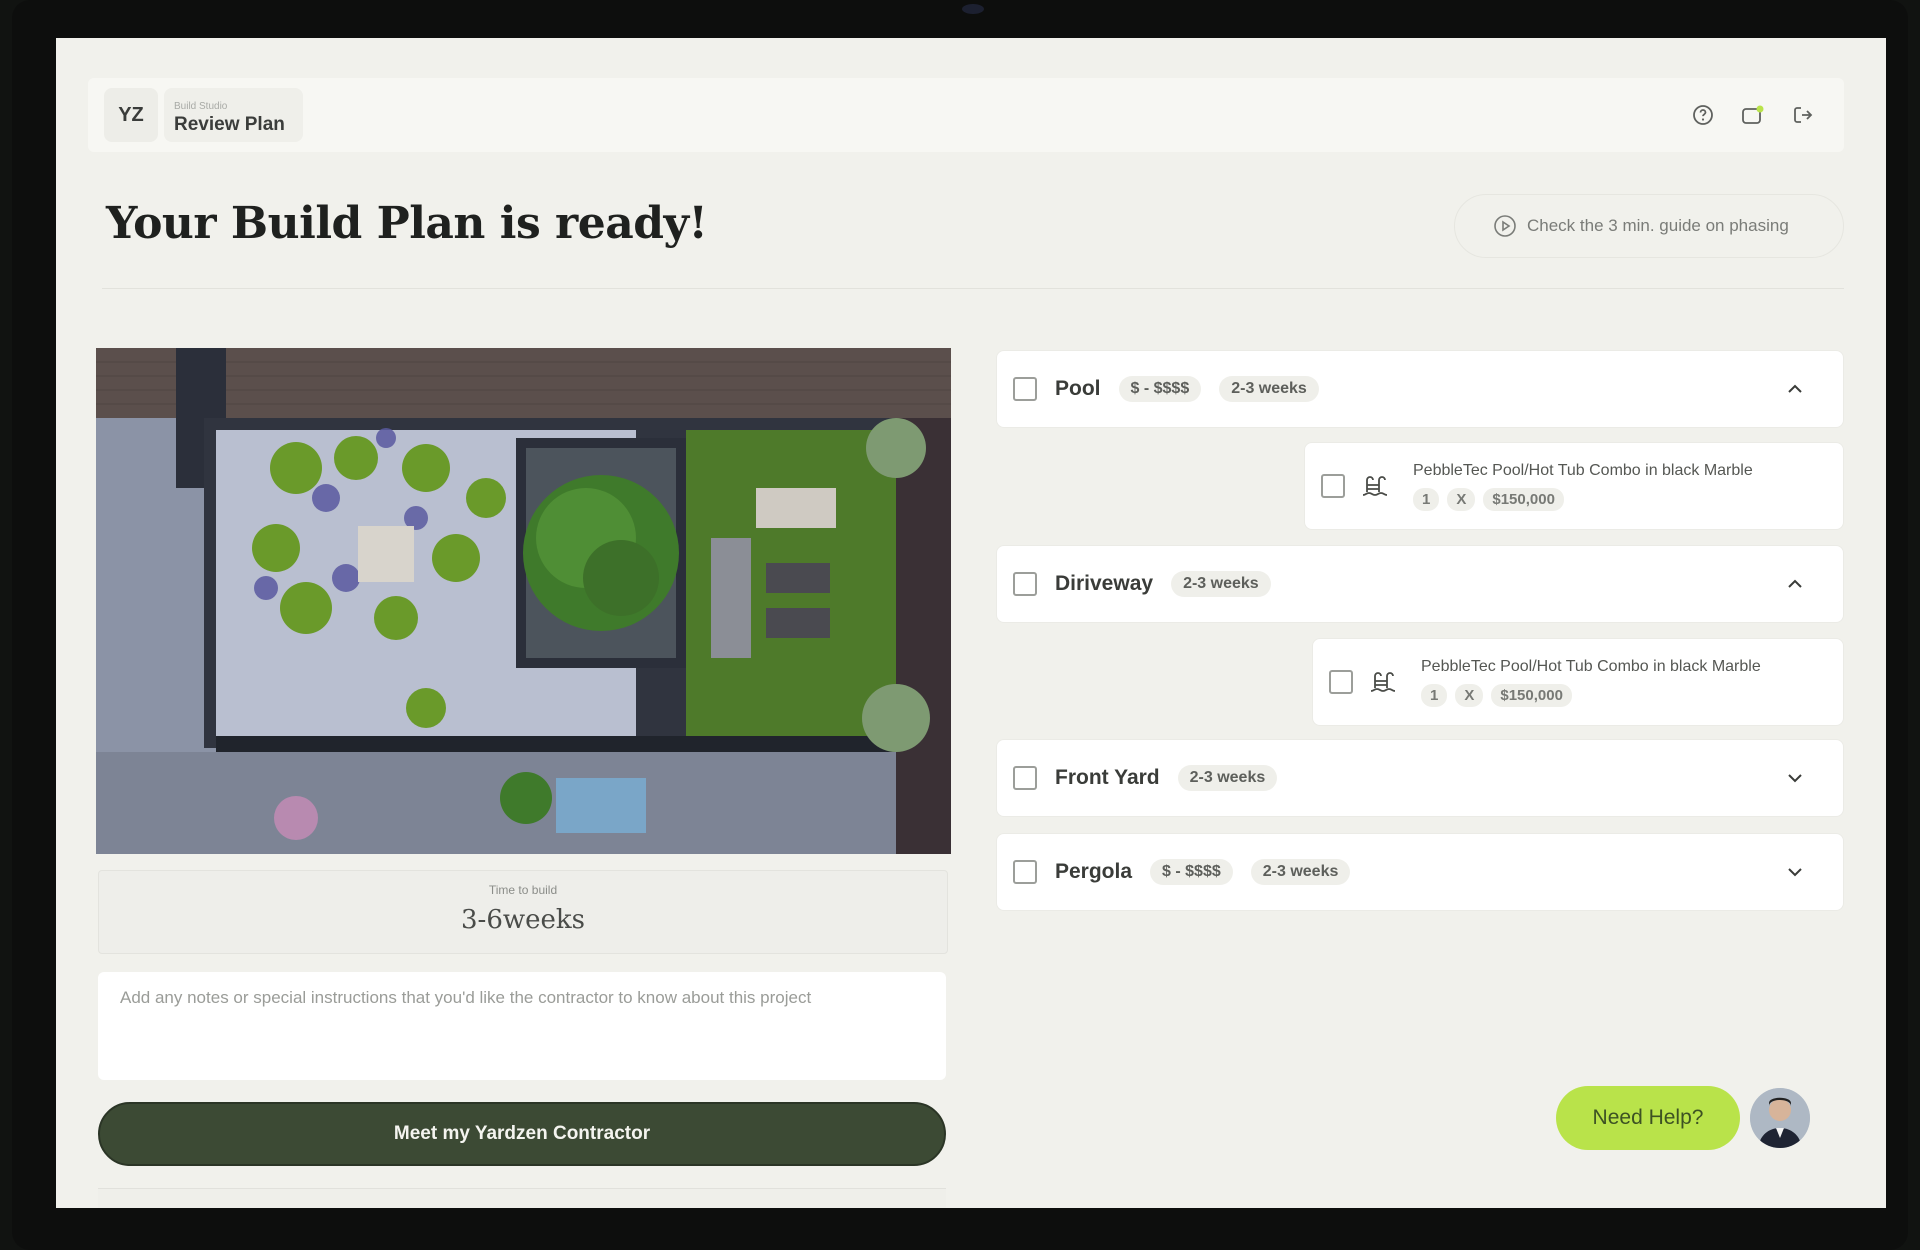 This screenshot has height=1250, width=1920. What do you see at coordinates (1420, 584) in the screenshot?
I see `phase-card-driveway: Diriveway 2-3 weeks` at bounding box center [1420, 584].